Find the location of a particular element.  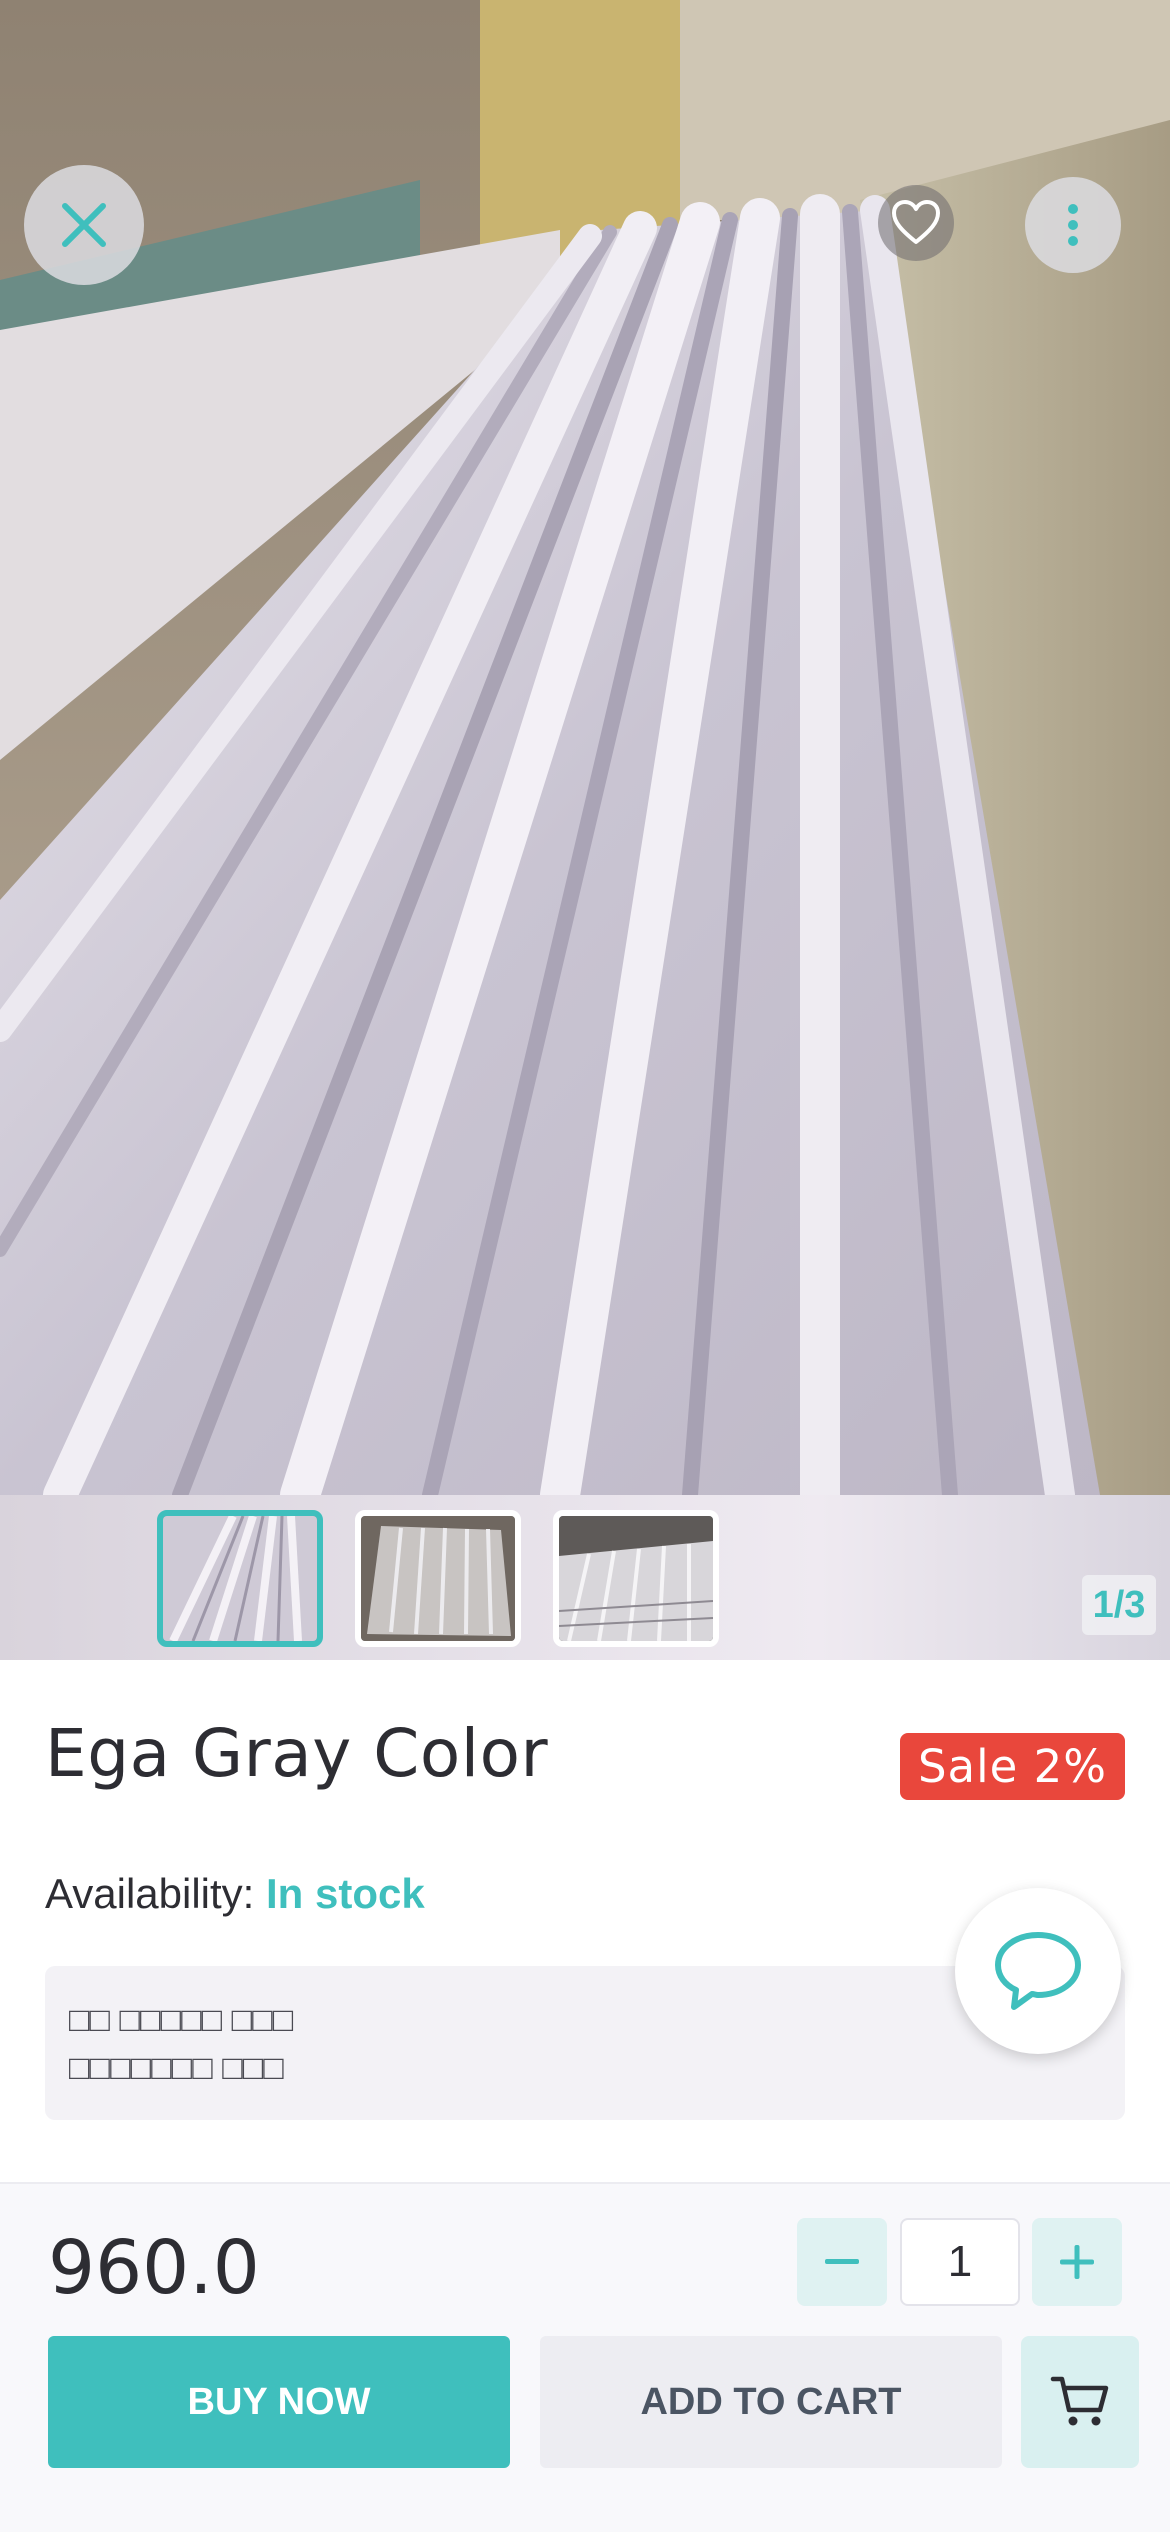

image-counter: 1/3 is located at coordinates (1119, 1605).